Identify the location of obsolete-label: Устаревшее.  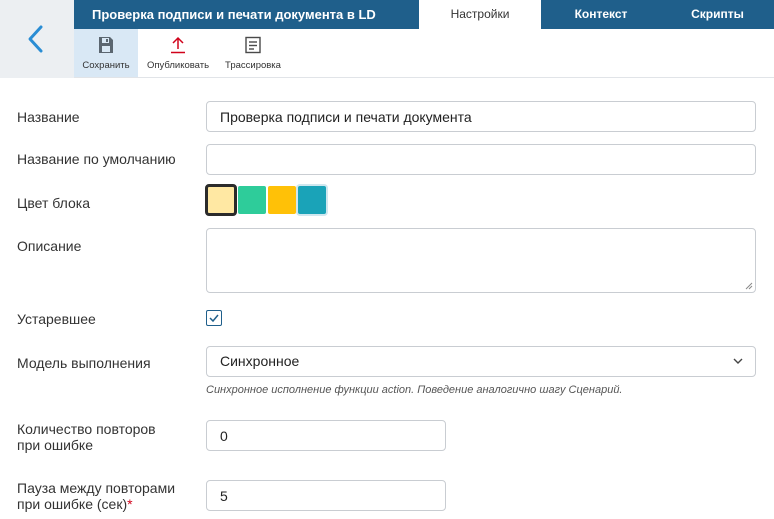
(56, 319).